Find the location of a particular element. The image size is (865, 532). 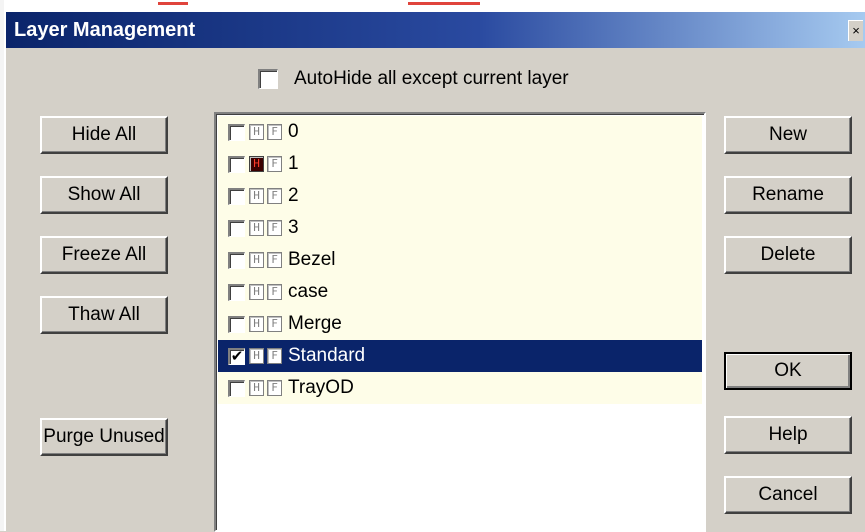

rename-layer-button: Rename is located at coordinates (788, 195).